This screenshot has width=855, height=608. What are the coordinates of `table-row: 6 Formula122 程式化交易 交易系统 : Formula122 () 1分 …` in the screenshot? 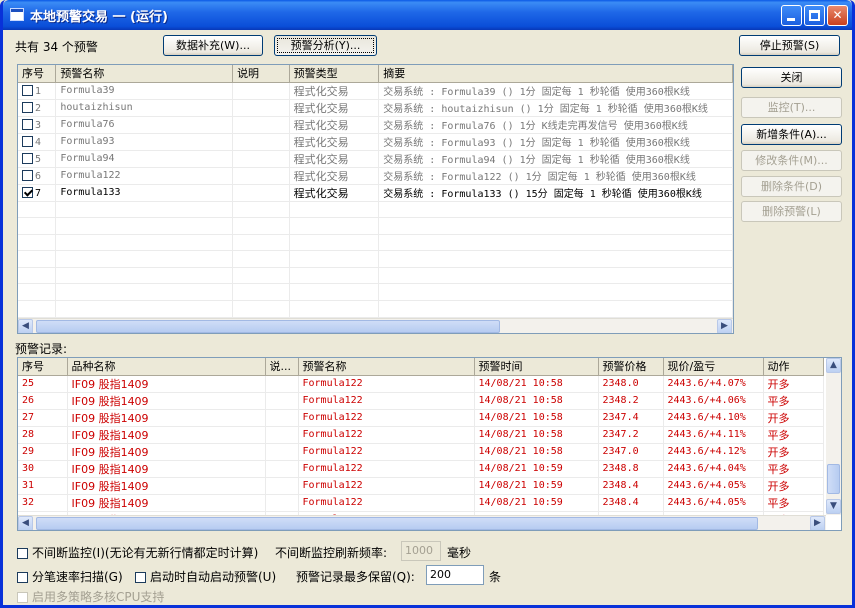 It's located at (375, 176).